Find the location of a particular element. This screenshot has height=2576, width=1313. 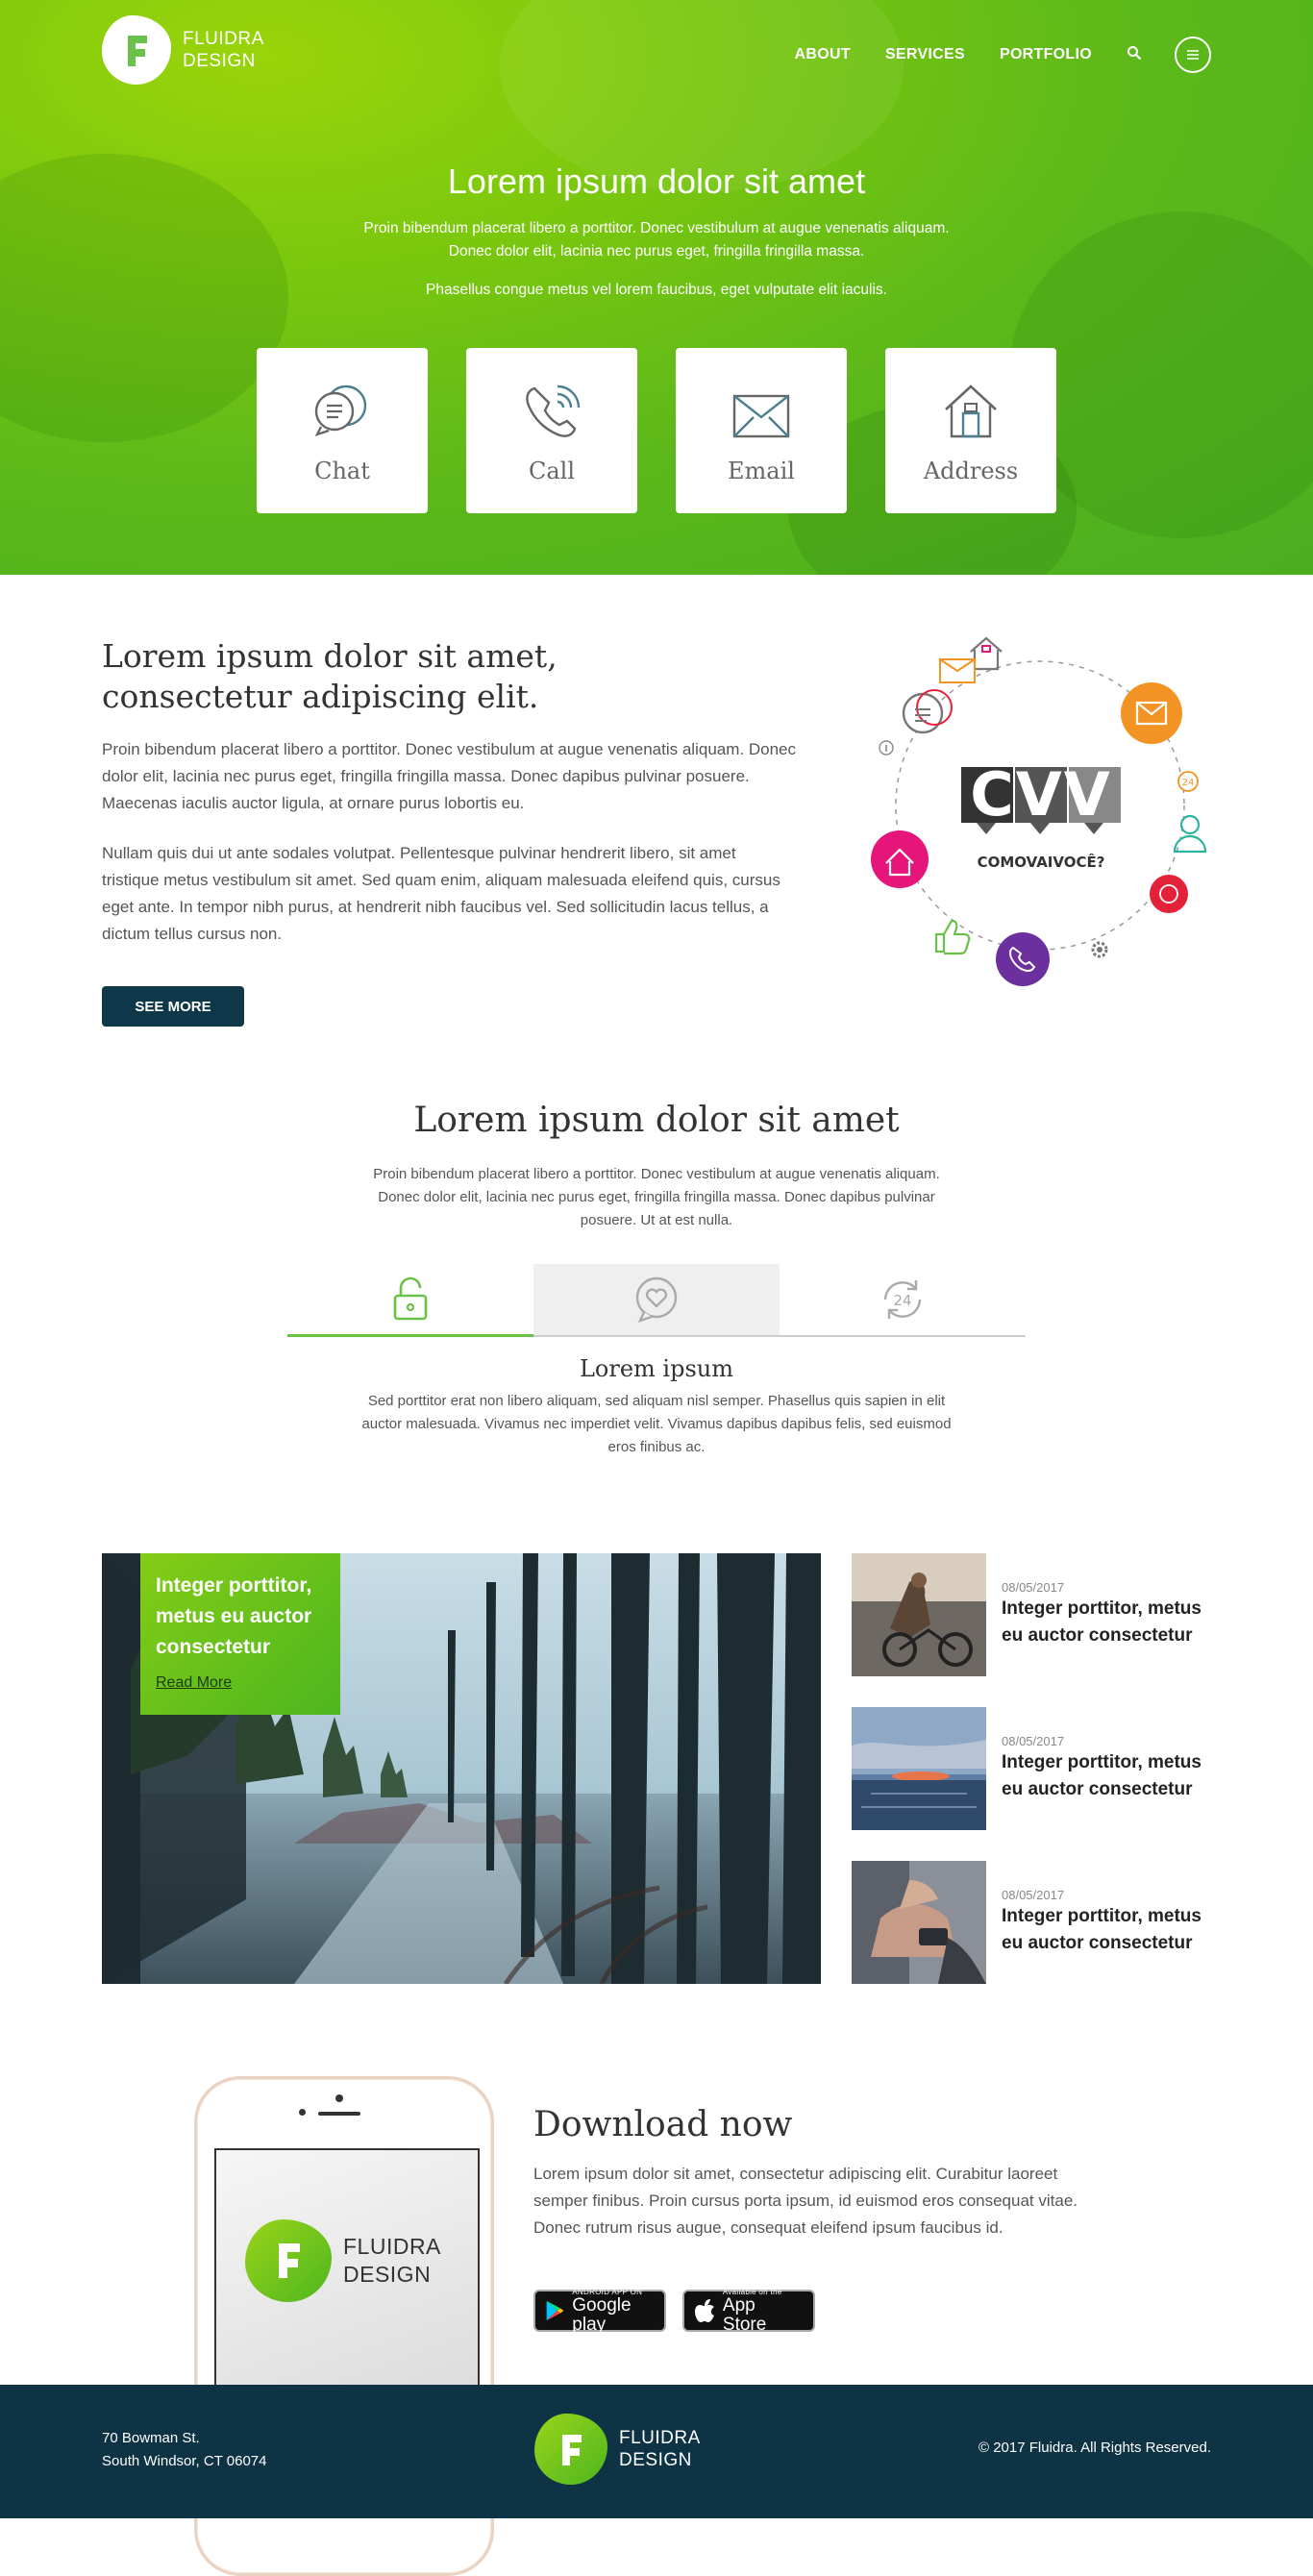

chat-badge-icon is located at coordinates (1169, 894).